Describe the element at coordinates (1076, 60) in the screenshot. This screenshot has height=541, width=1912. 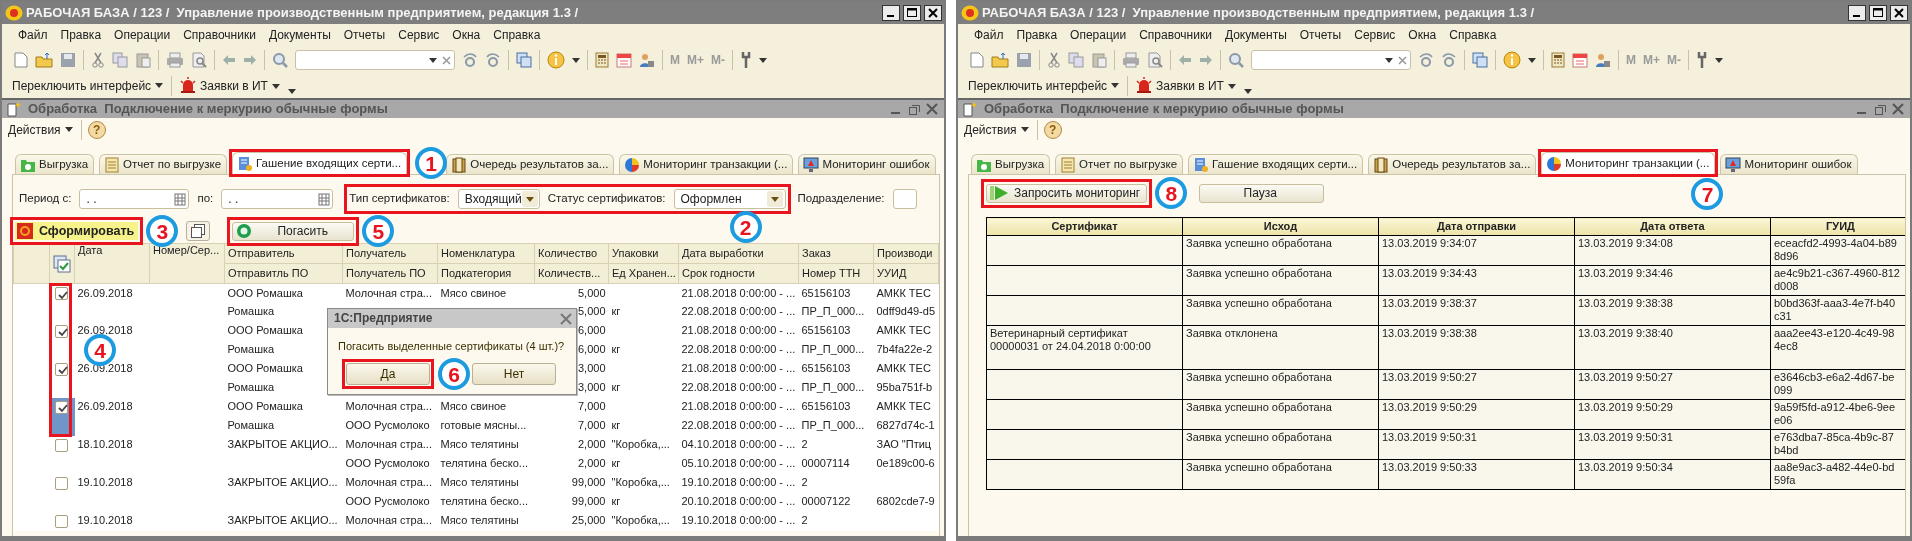
I see `copy-icon` at that location.